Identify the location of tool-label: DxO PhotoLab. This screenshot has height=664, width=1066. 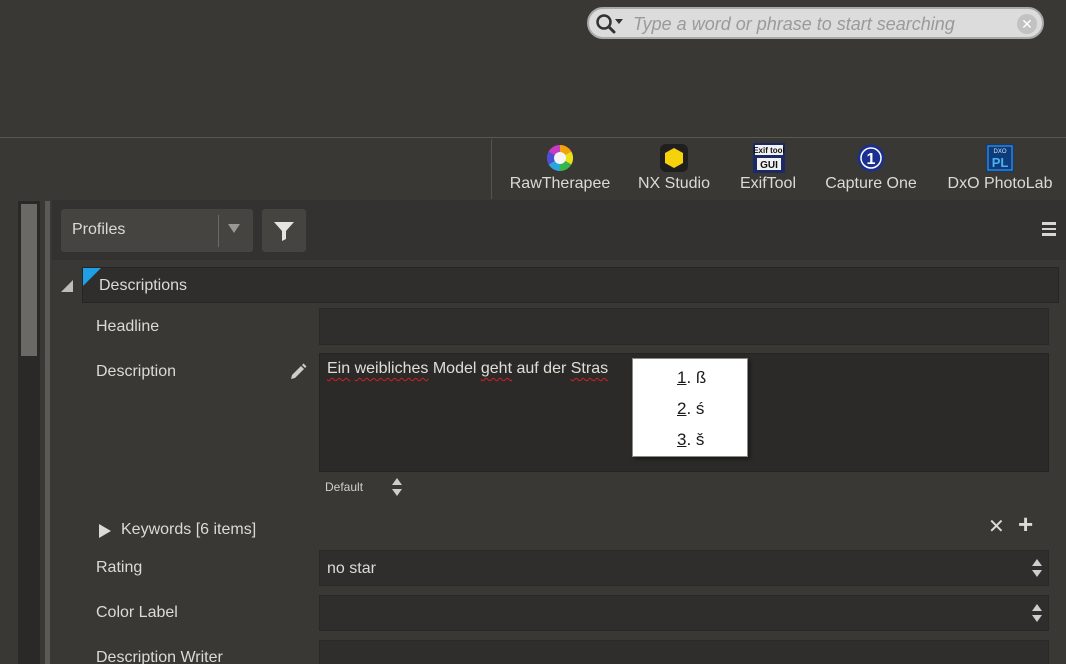
(1000, 183).